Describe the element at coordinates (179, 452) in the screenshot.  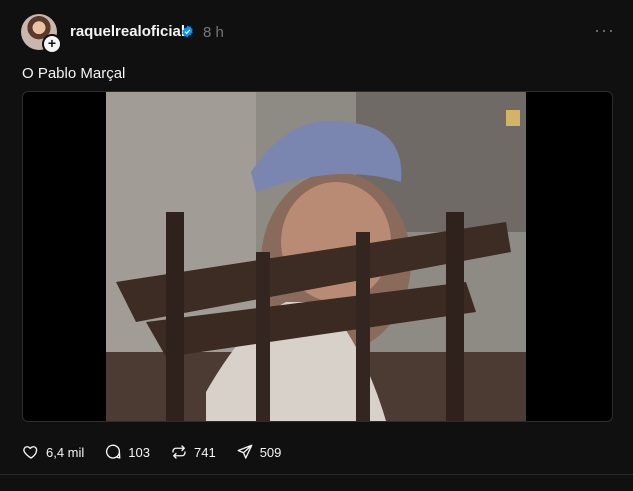
I see `repost-icon` at that location.